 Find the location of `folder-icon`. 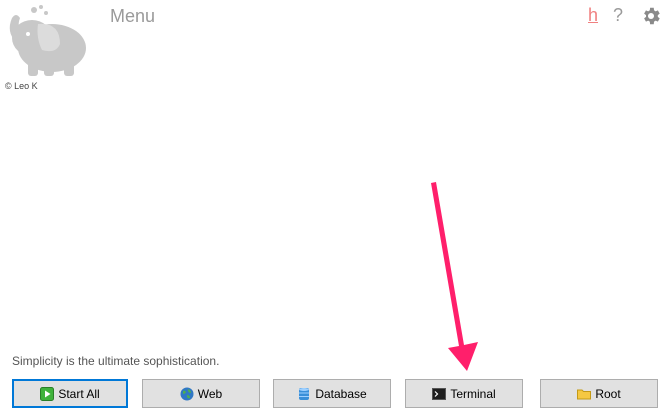

folder-icon is located at coordinates (584, 394).